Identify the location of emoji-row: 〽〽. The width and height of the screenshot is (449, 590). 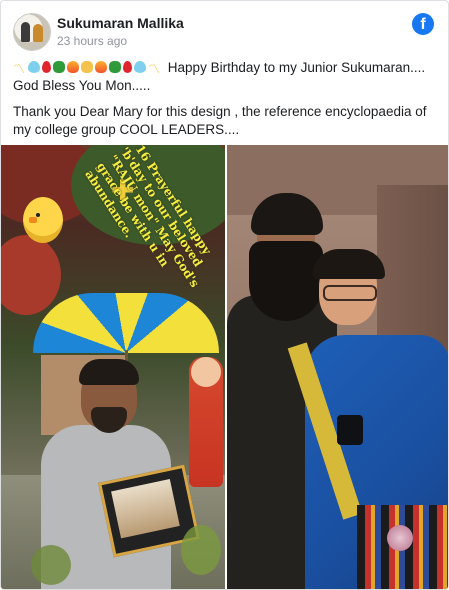
(90, 68).